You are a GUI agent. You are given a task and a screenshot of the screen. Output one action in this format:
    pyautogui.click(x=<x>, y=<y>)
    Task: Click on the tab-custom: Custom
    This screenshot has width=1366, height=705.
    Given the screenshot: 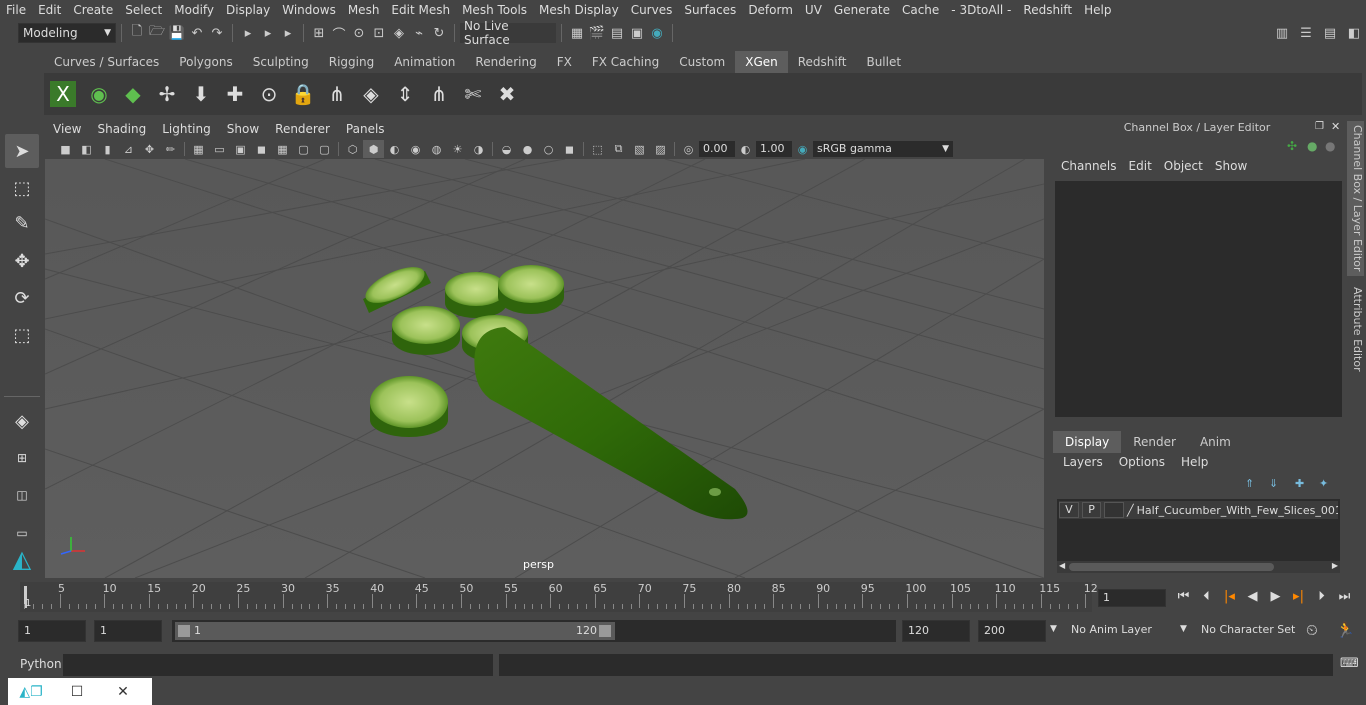 What is the action you would take?
    pyautogui.click(x=702, y=62)
    